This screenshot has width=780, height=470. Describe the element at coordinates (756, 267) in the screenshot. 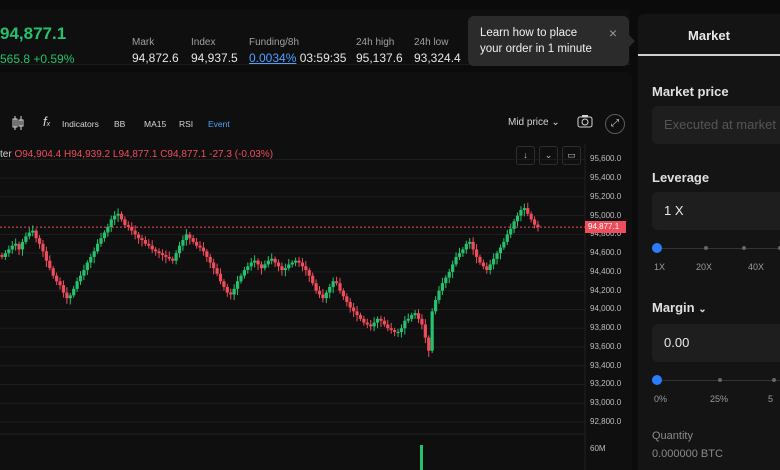

I see `leverage-tick-40x: 40X` at that location.